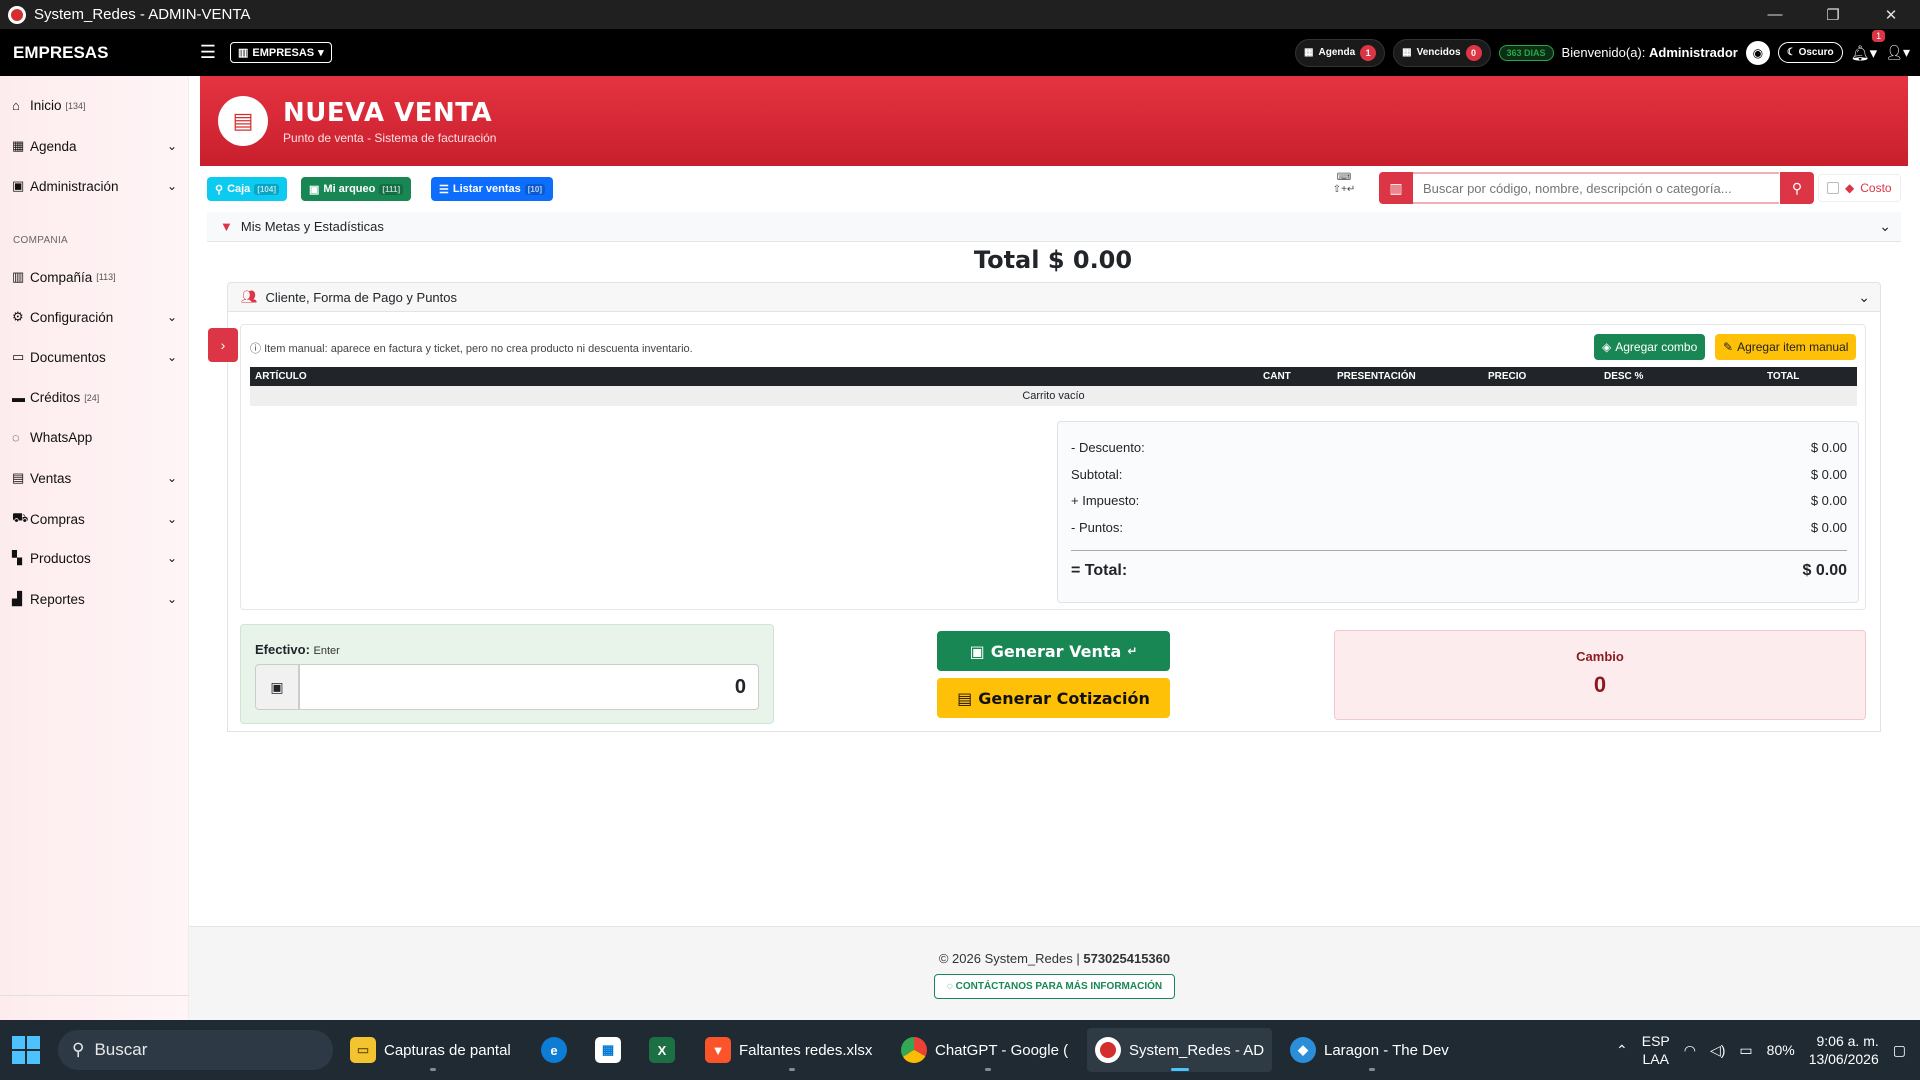 The image size is (1920, 1080). I want to click on sidebar-item-compras: ⛟ Compras ⌄, so click(94, 519).